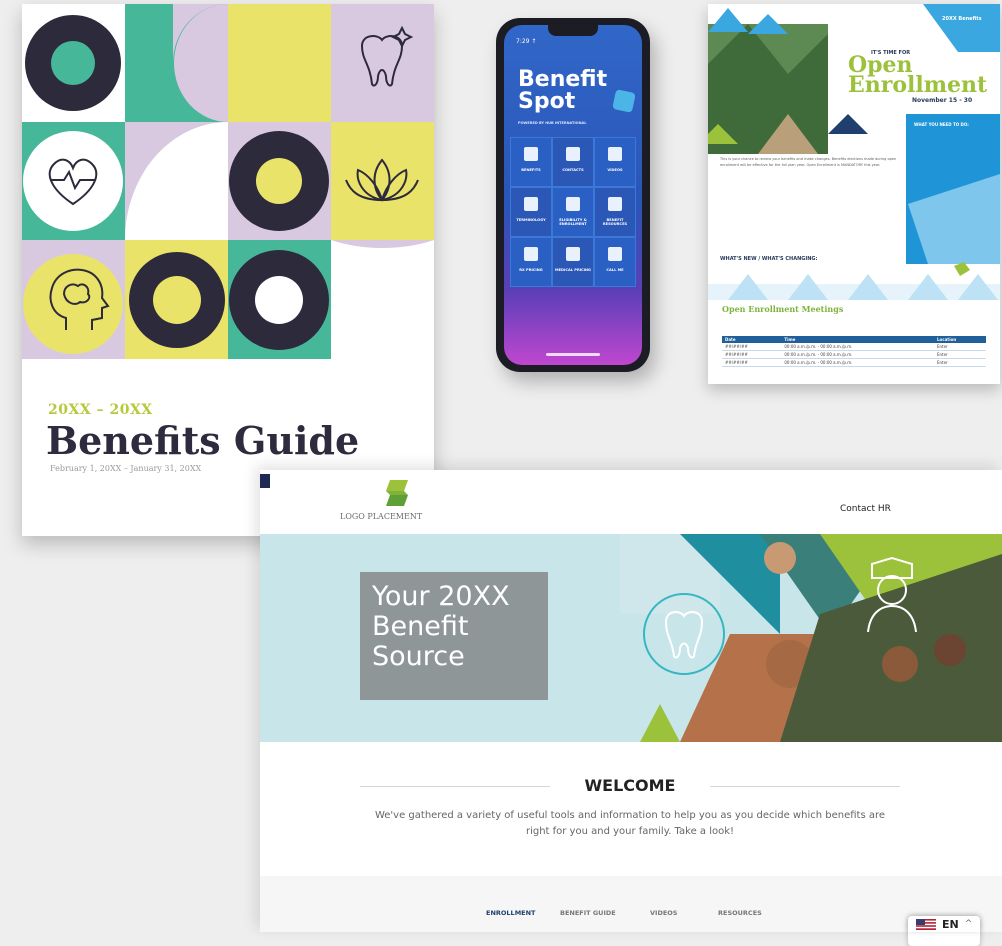 The height and width of the screenshot is (946, 1002). What do you see at coordinates (573, 222) in the screenshot?
I see `tile-label: ELIGIBILITY & ENROLLMENT` at bounding box center [573, 222].